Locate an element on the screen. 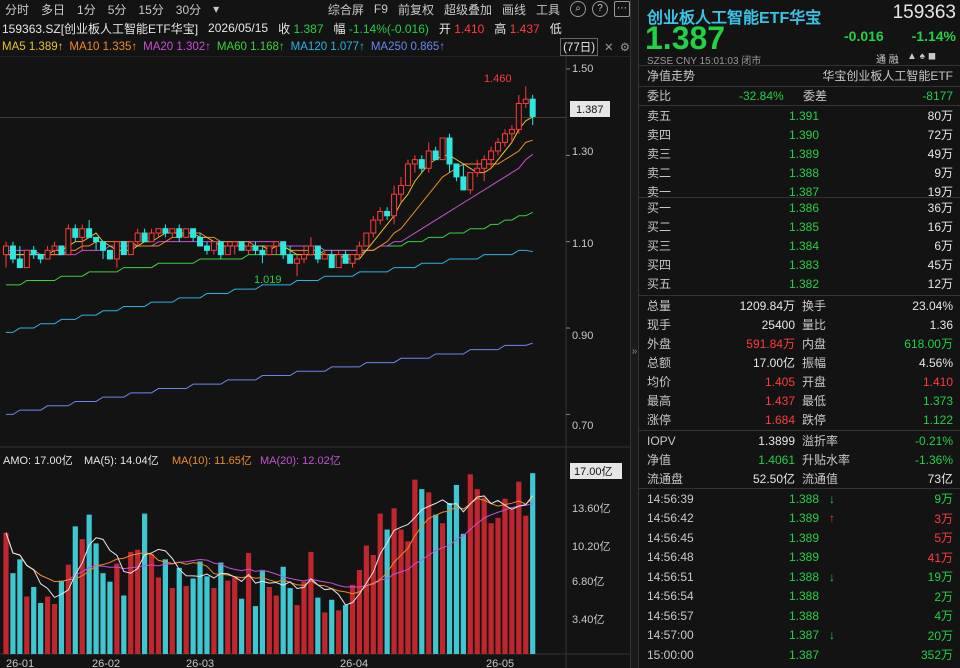 This screenshot has height=668, width=960. stat-label: 总额 is located at coordinates (659, 363).